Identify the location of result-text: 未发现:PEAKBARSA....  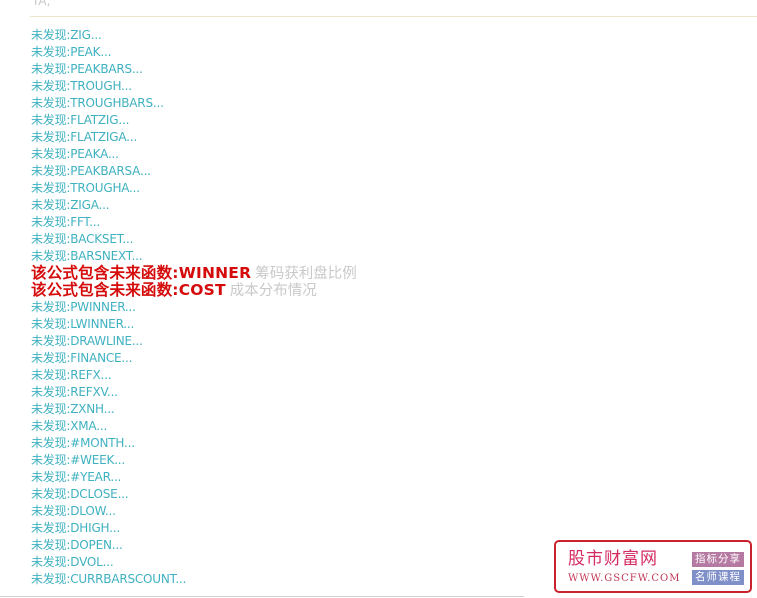
(91, 171).